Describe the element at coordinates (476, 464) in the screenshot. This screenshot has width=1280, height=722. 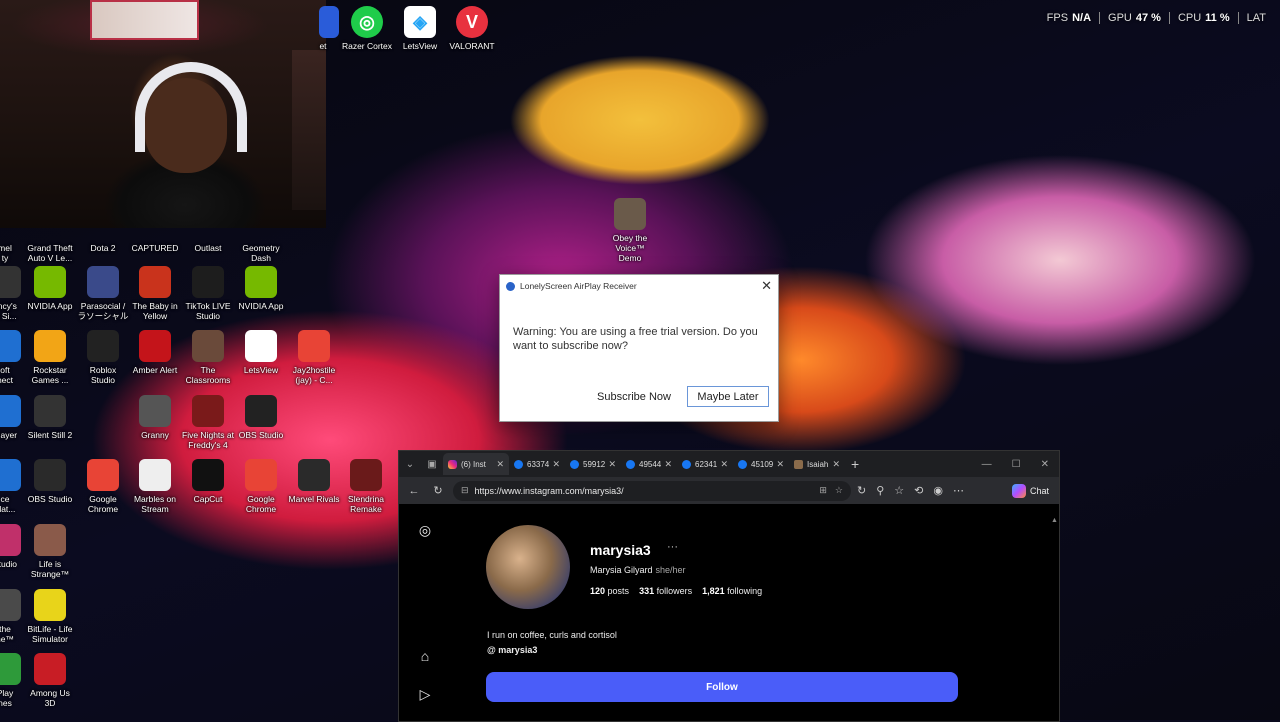
I see `browser-tab: (6) Inst ✕` at that location.